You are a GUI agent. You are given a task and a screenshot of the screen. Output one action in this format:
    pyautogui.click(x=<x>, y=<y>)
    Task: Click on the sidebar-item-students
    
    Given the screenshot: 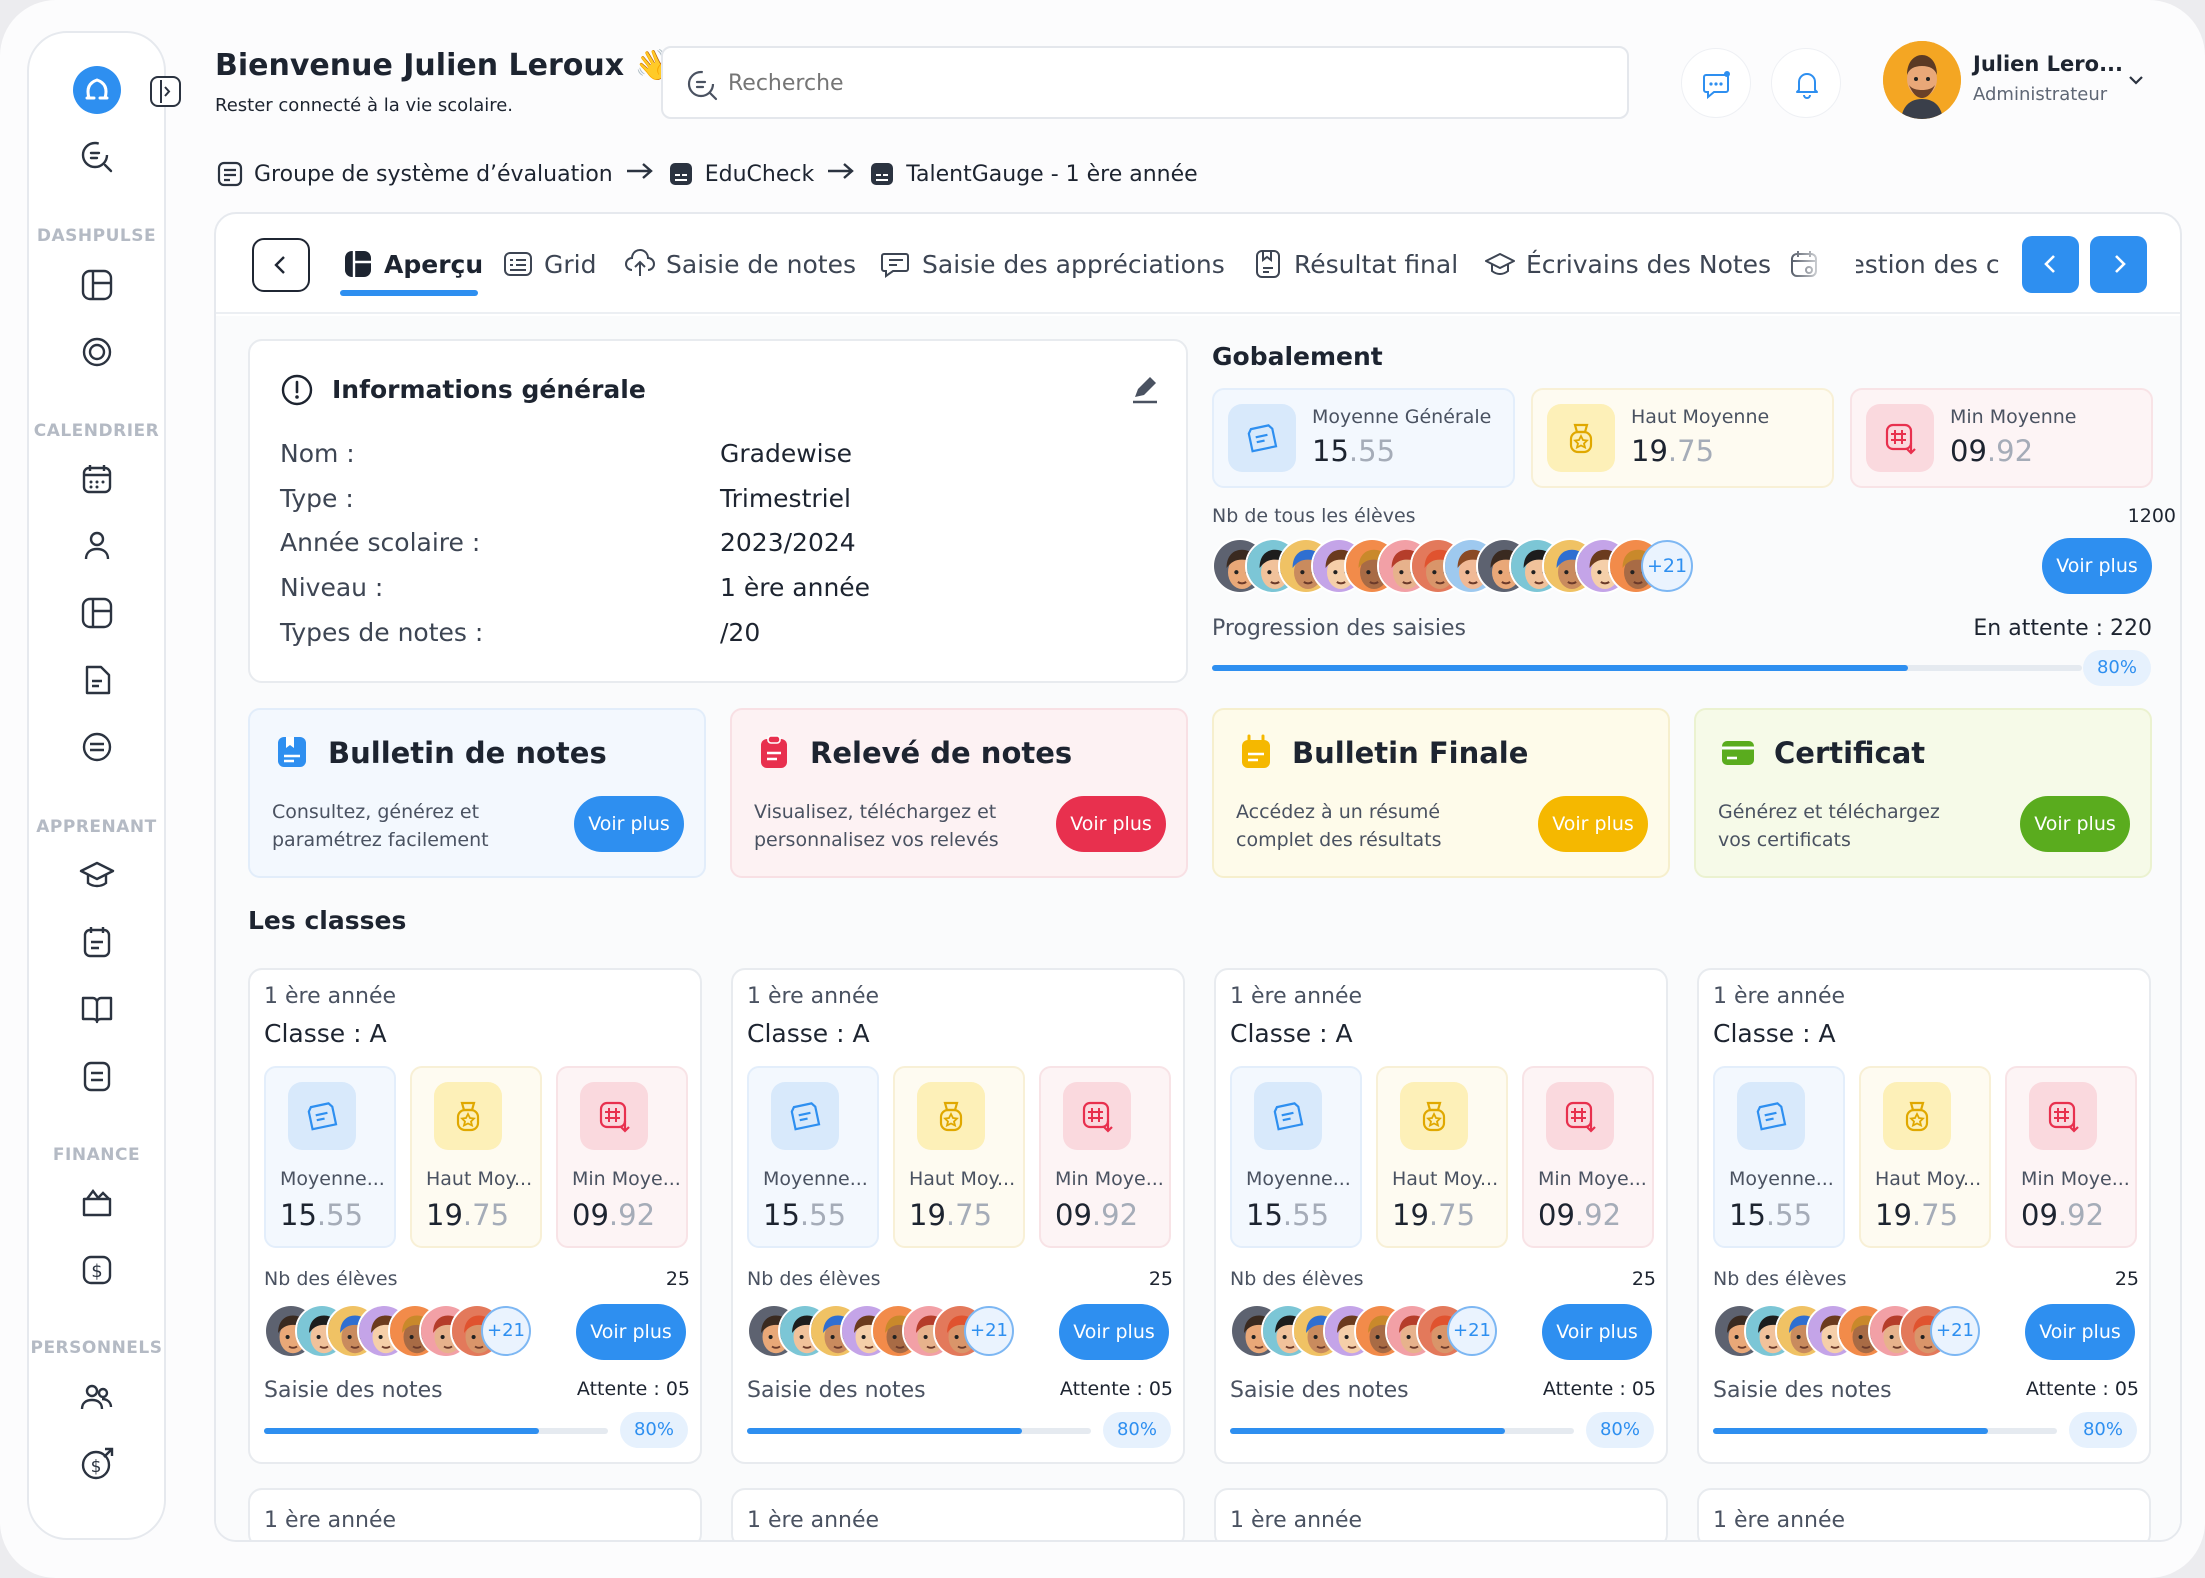 What is the action you would take?
    pyautogui.click(x=97, y=875)
    